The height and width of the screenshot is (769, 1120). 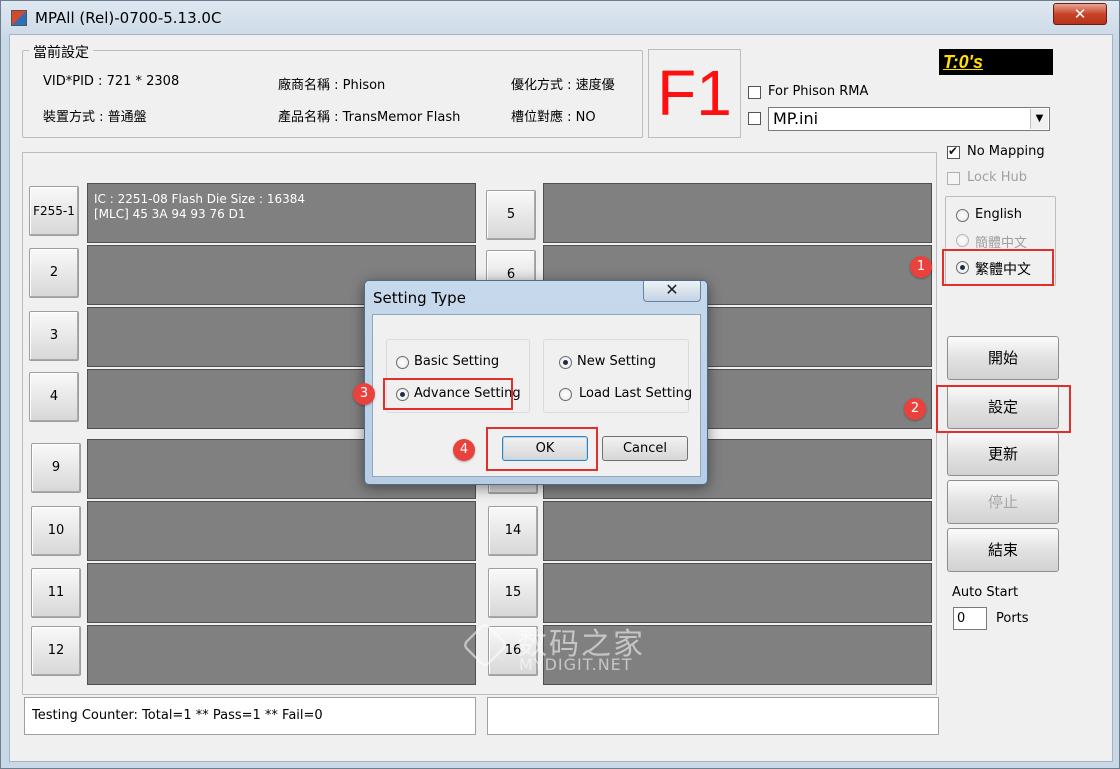 I want to click on window-close-button: ✕, so click(x=1080, y=14).